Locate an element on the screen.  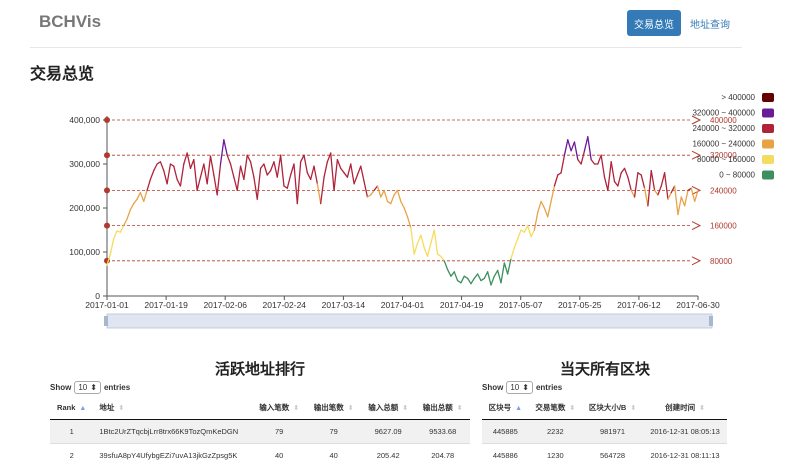
table-cell: 9627.09 is located at coordinates (388, 430).